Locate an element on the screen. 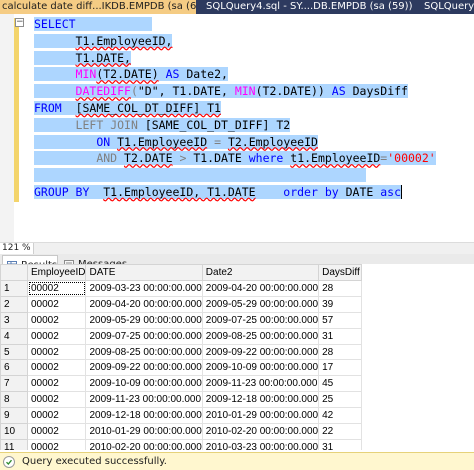 The image size is (474, 470). row-number: 2 is located at coordinates (14, 304).